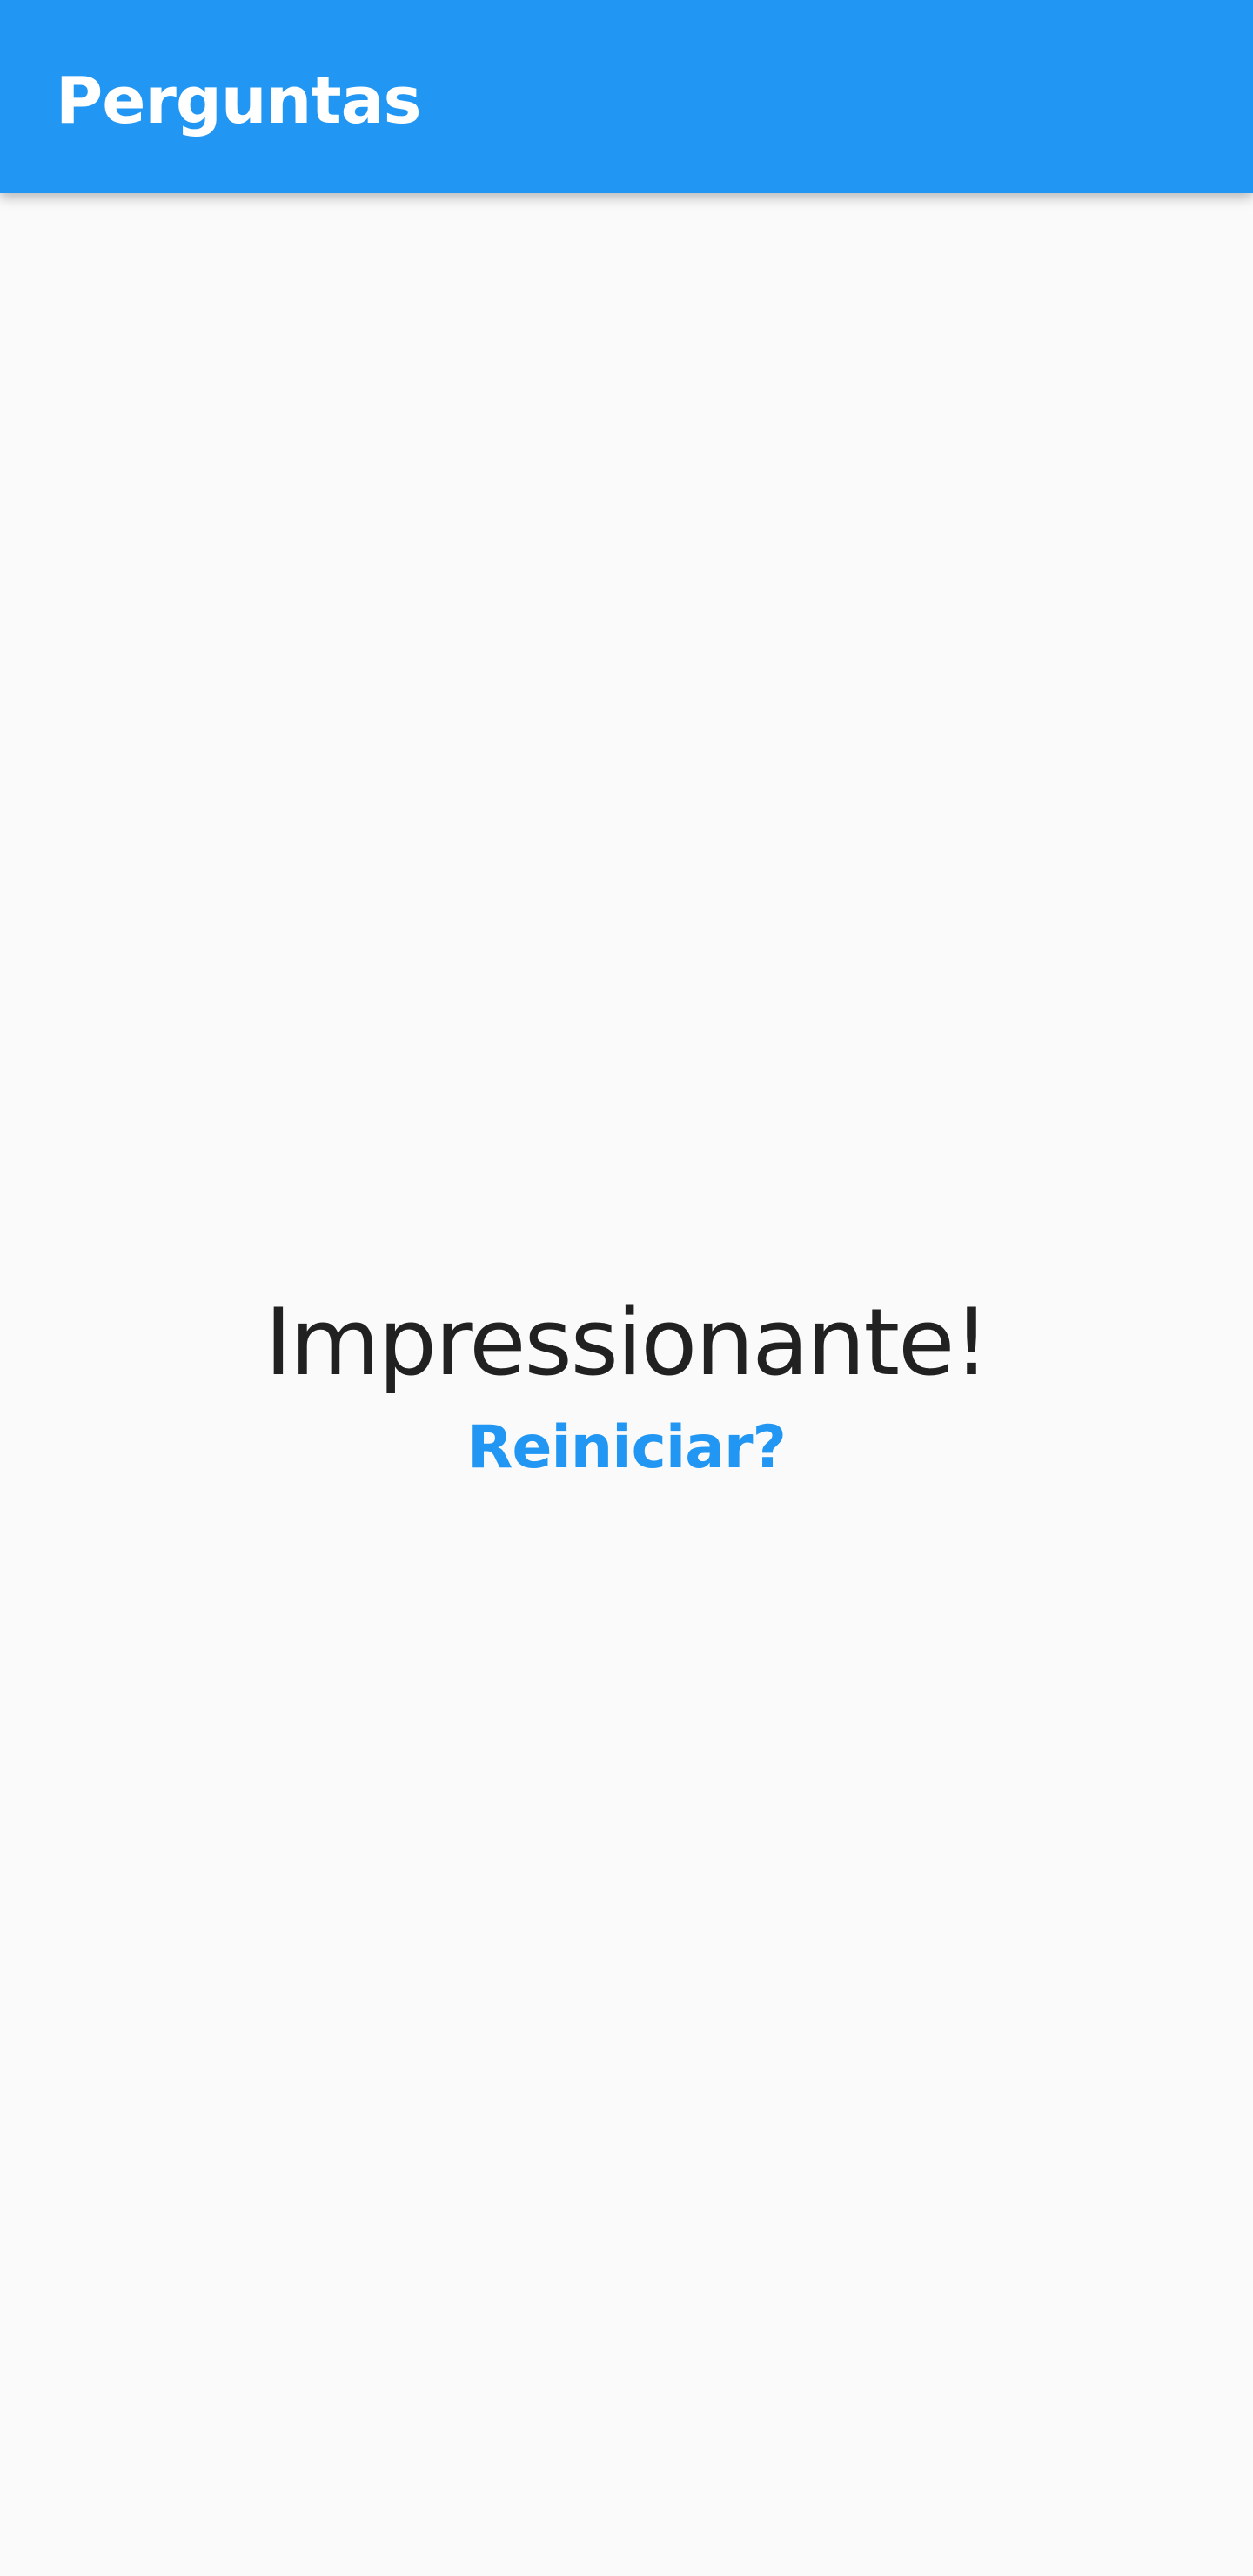 This screenshot has width=1253, height=2576. Describe the element at coordinates (239, 101) in the screenshot. I see `app-bar-title: Perguntas` at that location.